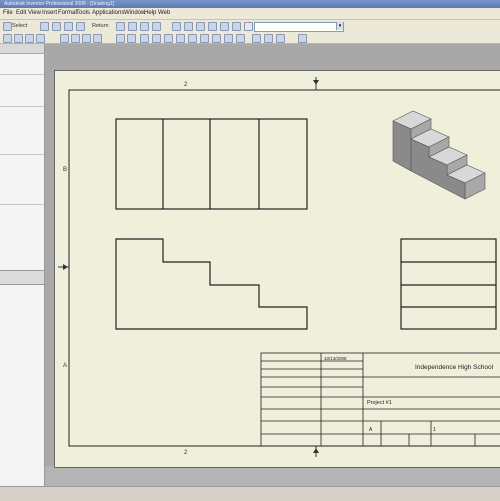 The image size is (500, 501). I want to click on pan-icon, so click(188, 26).